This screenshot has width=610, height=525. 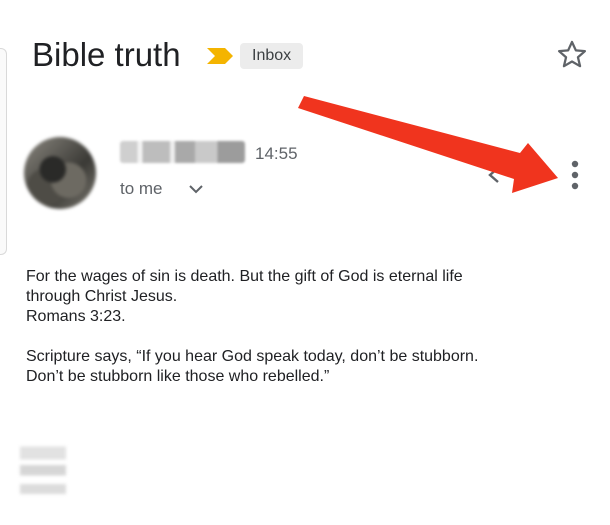 What do you see at coordinates (276, 153) in the screenshot?
I see `email-time: 14:55` at bounding box center [276, 153].